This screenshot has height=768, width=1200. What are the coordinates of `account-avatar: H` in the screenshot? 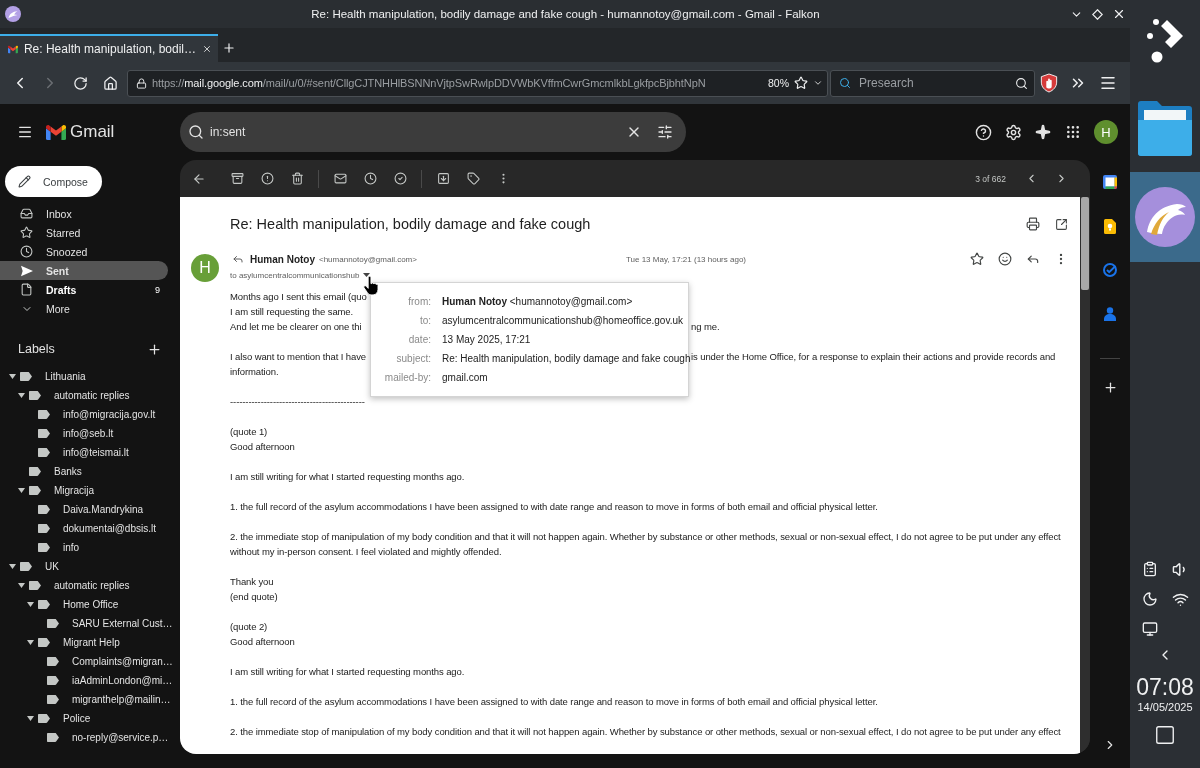 It's located at (1106, 132).